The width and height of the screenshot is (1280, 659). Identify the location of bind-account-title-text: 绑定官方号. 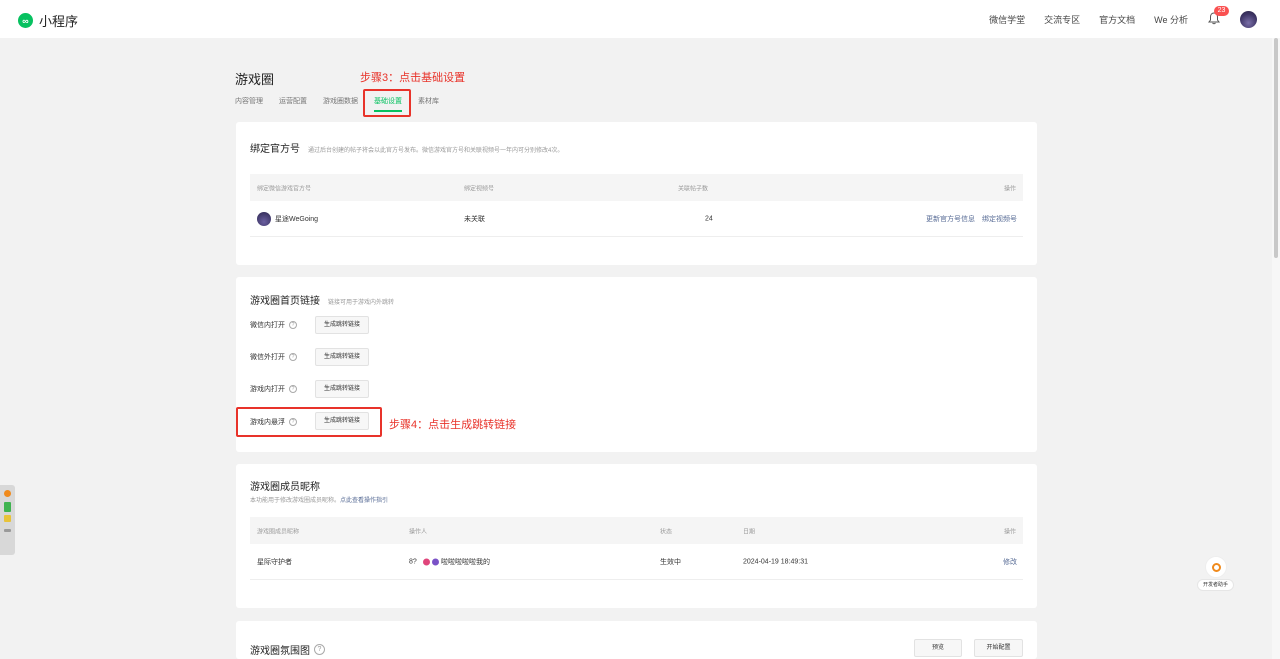
(275, 149).